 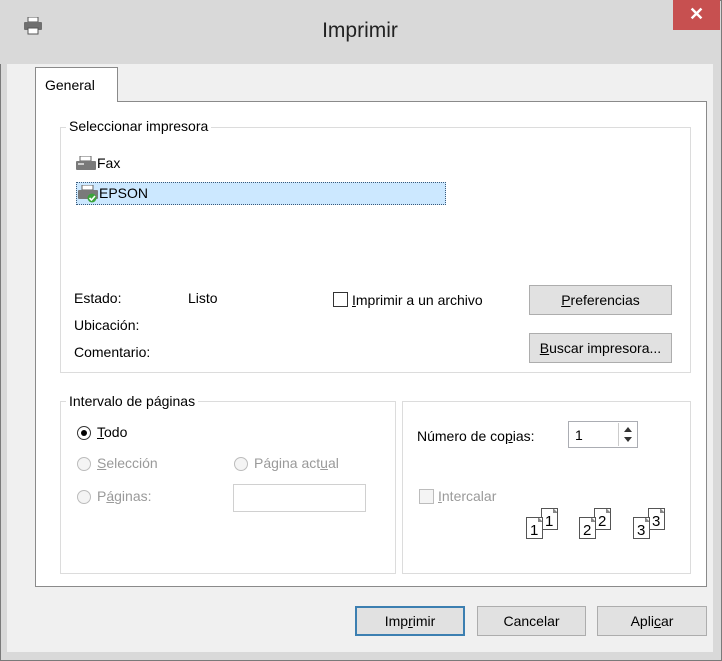 I want to click on printer-item-fax: Fax, so click(x=136, y=164).